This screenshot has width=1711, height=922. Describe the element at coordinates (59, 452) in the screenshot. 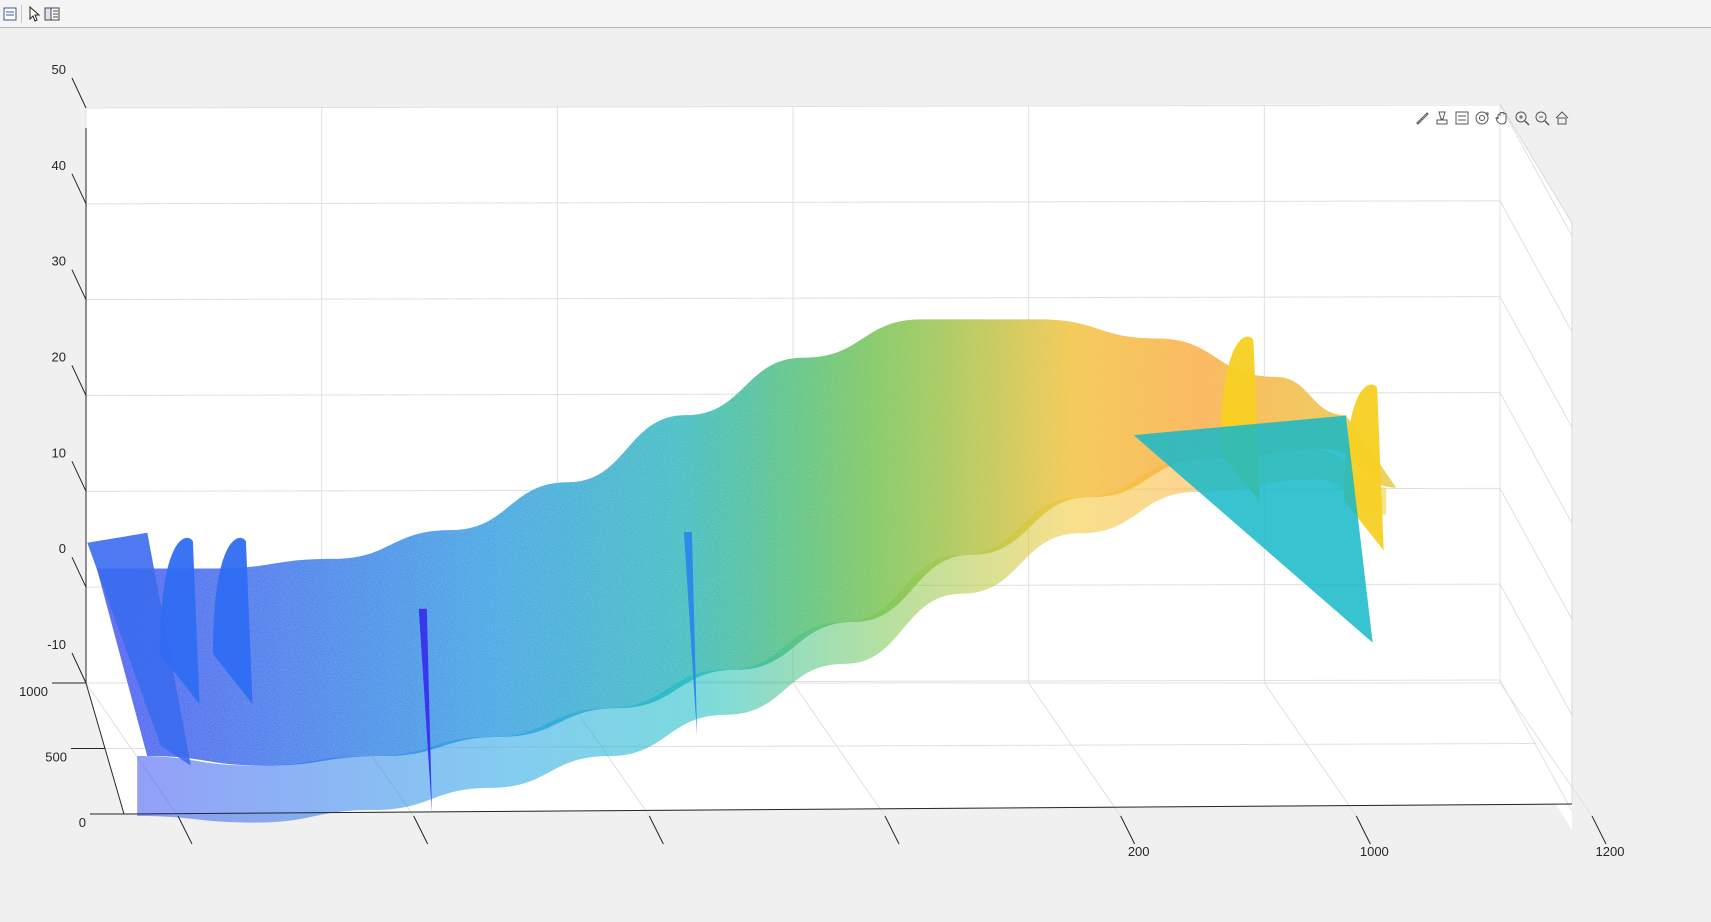

I see `z-tick-label: 10` at that location.